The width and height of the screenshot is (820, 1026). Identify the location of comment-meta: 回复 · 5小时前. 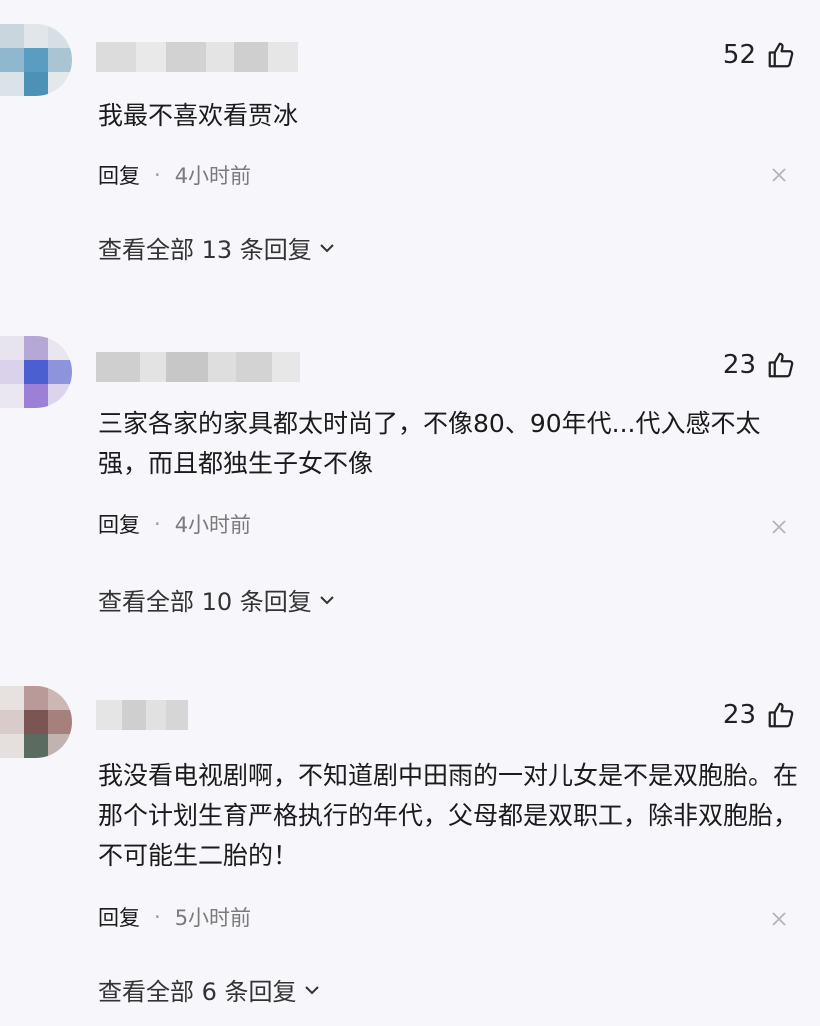
(174, 917).